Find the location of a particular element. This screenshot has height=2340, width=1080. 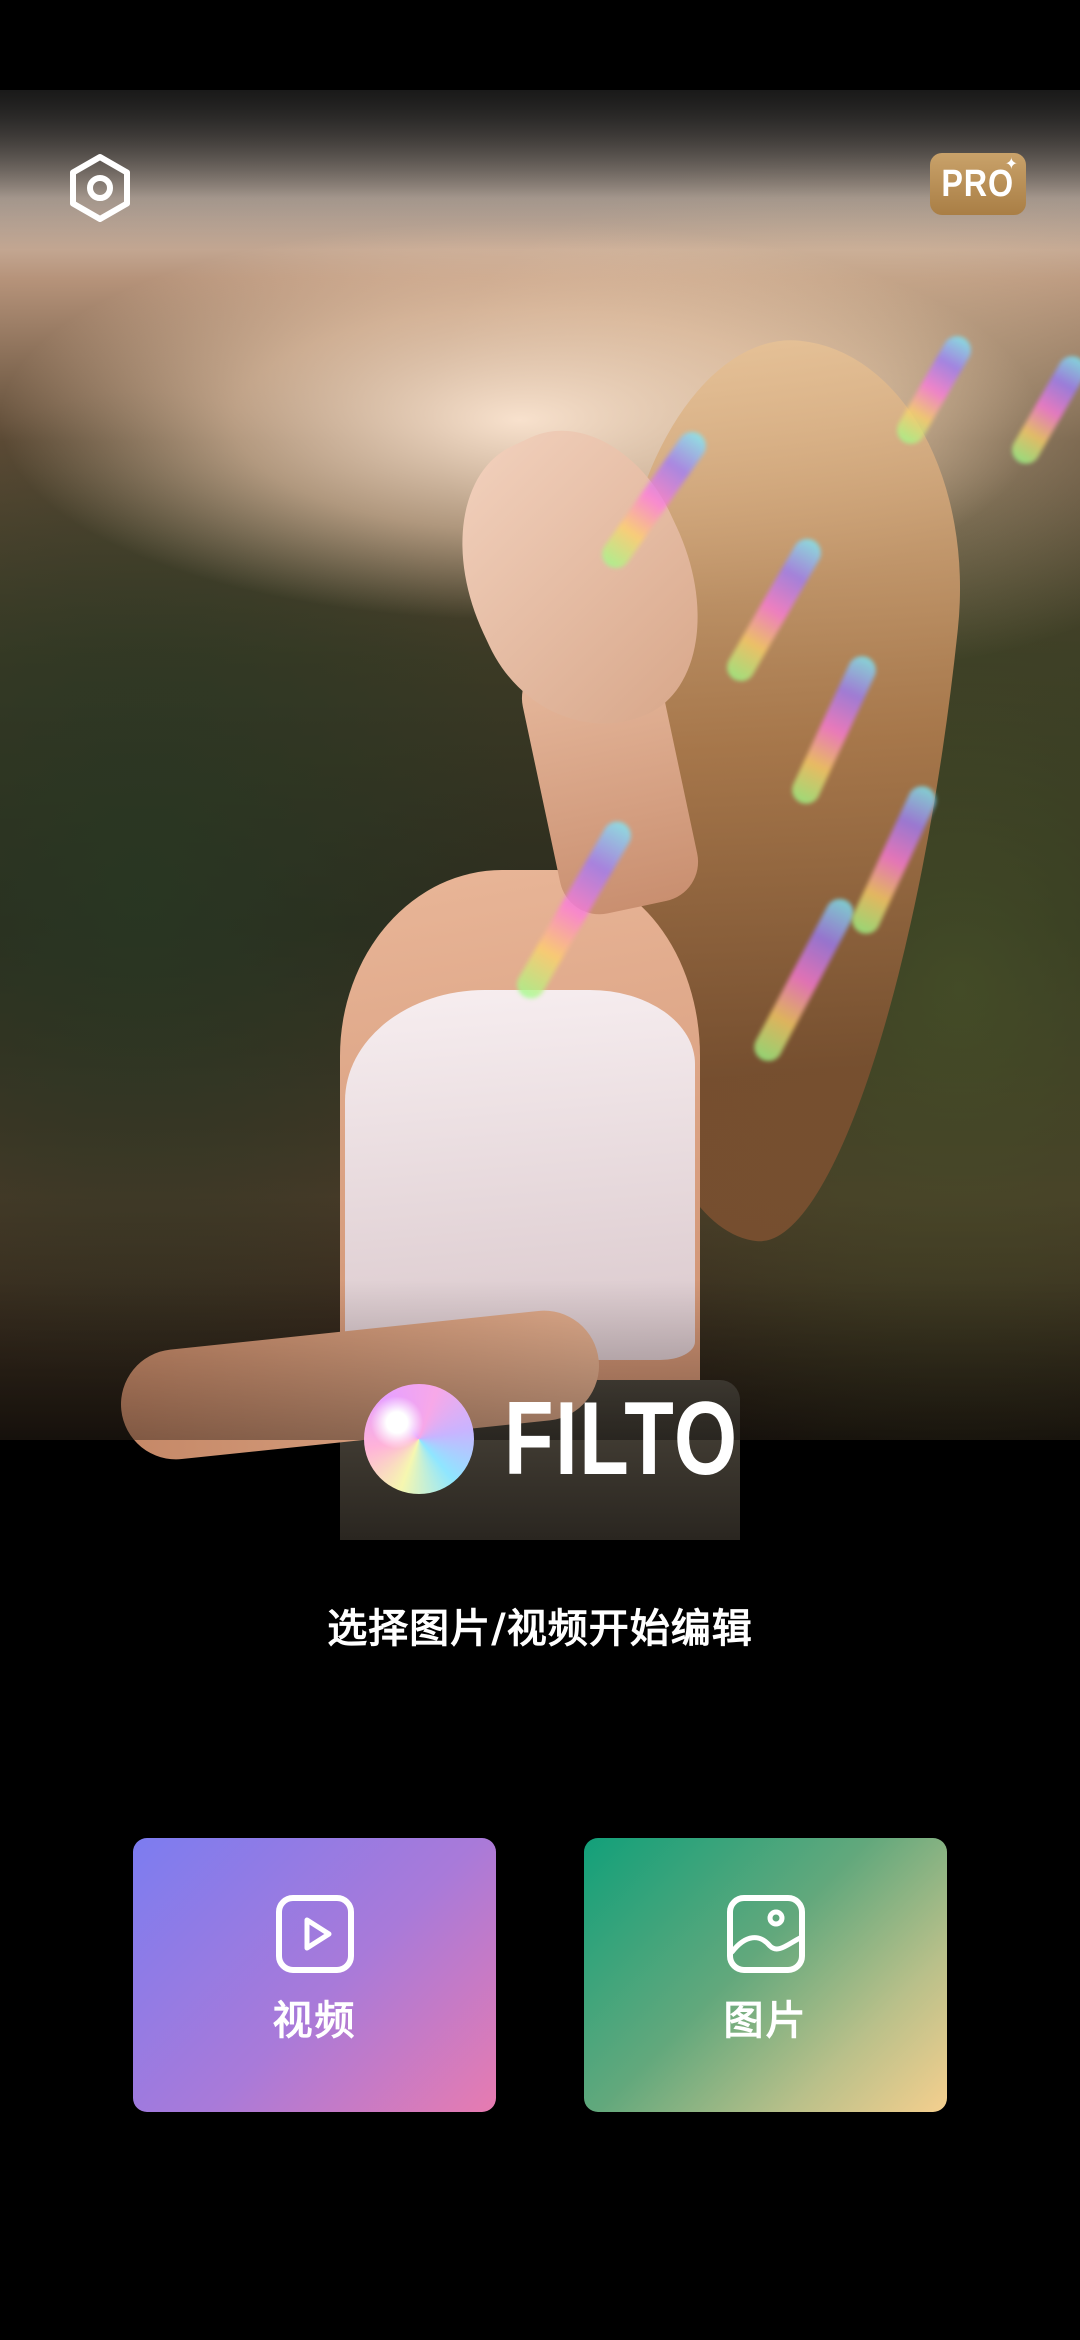

app-name: FILTO is located at coordinates (621, 1439).